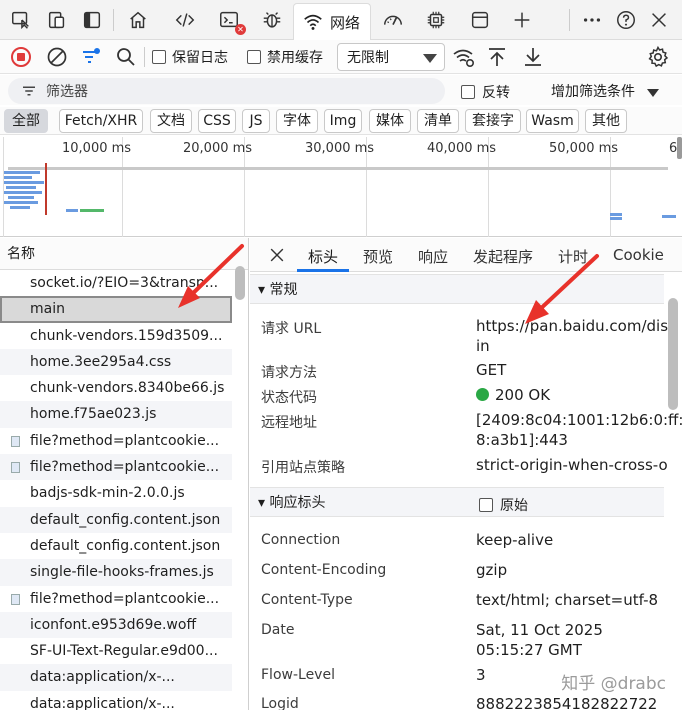 This screenshot has width=682, height=710. I want to click on sources-bug-icon, so click(272, 20).